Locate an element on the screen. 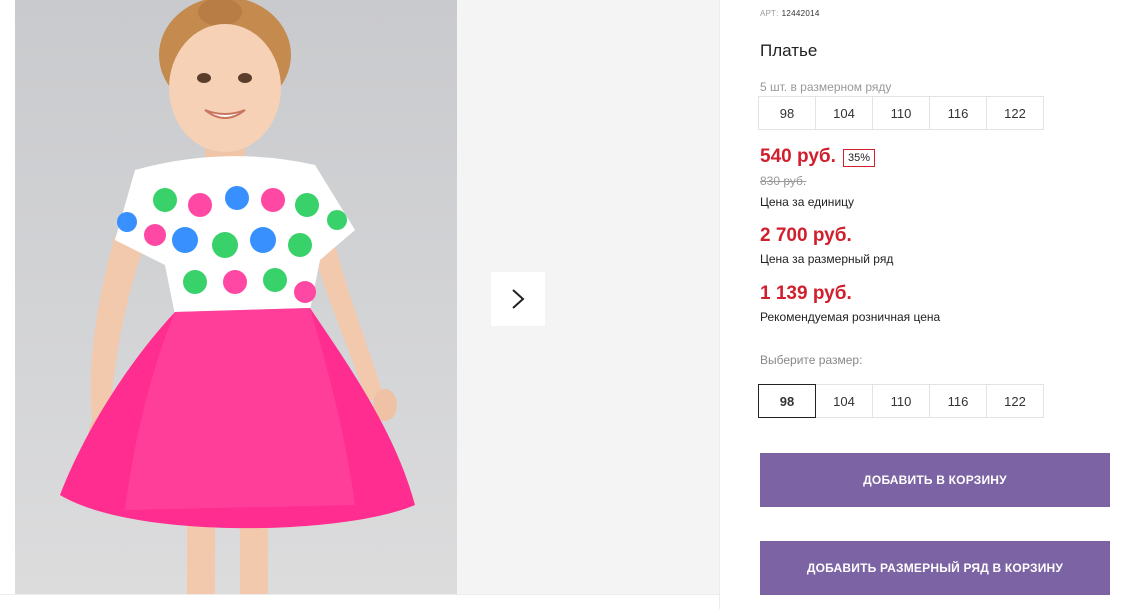  sku-value: 12442014 is located at coordinates (800, 13).